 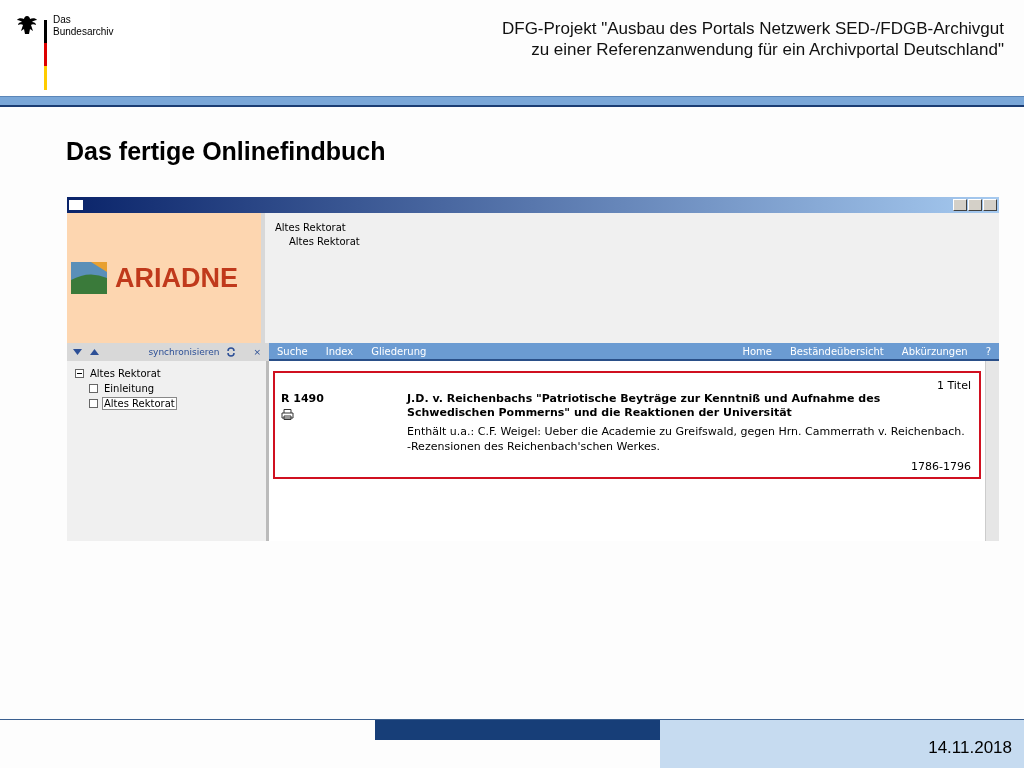 I want to click on slide-title: zu einer Referenzanwendung für ein Archivportal Deutschland", so click(x=767, y=49).